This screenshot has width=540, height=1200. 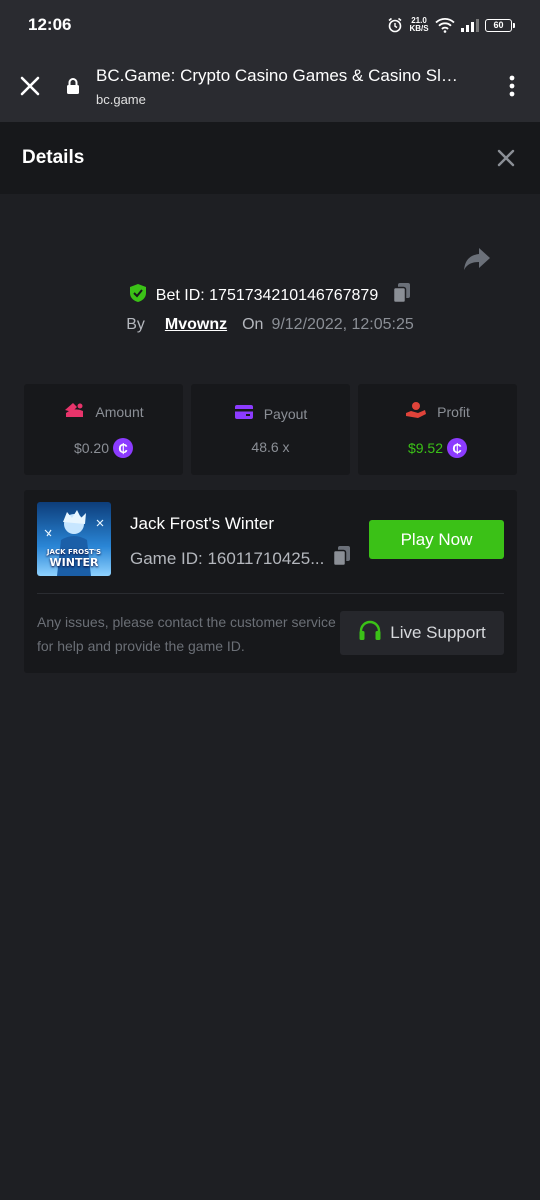 I want to click on bet-id-text: Bet ID: 1751734210146767879, so click(x=267, y=296).